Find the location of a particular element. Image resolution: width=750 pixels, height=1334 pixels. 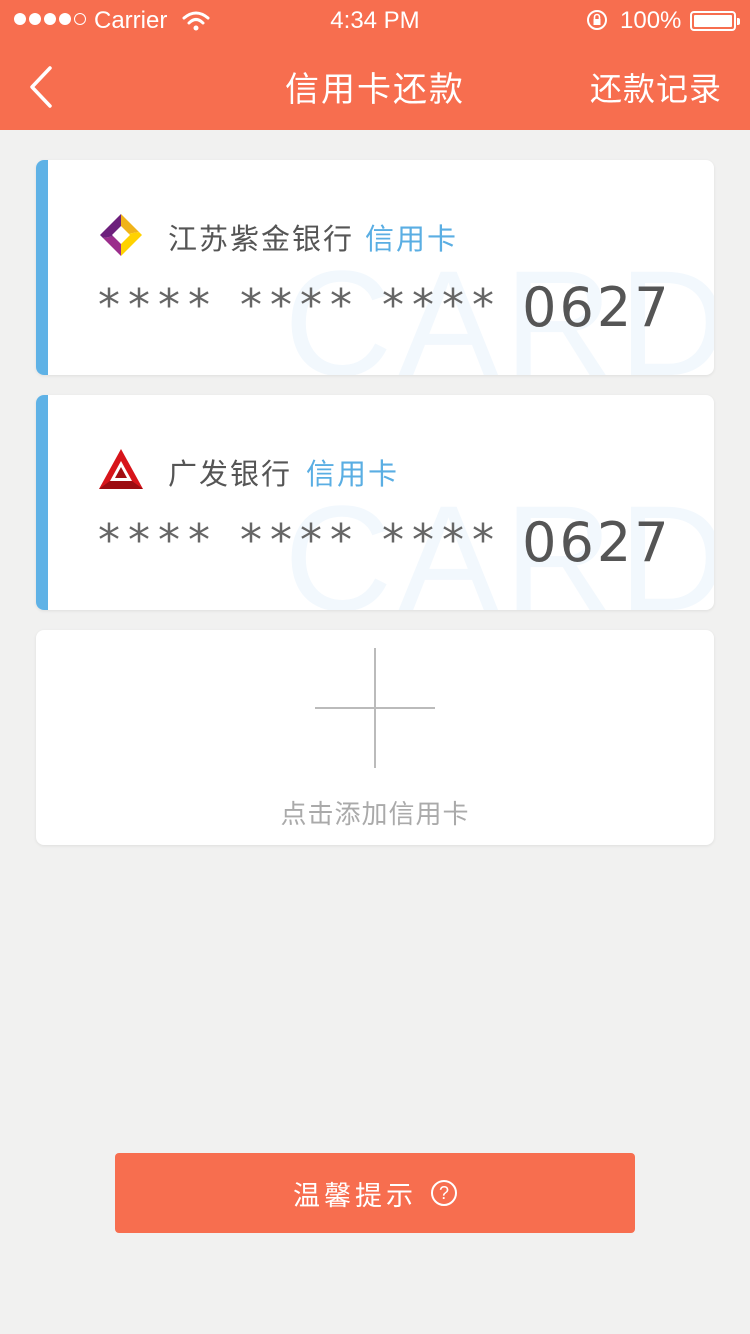

bank-name: 江苏紫金银行 is located at coordinates (261, 239).